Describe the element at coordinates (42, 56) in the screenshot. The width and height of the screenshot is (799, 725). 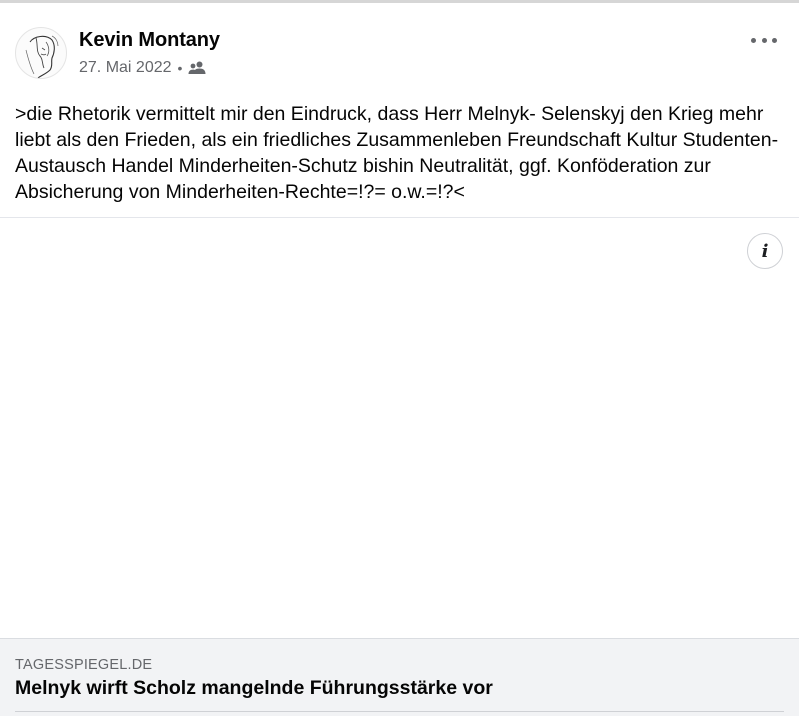
I see `avatar-sketch-icon` at that location.